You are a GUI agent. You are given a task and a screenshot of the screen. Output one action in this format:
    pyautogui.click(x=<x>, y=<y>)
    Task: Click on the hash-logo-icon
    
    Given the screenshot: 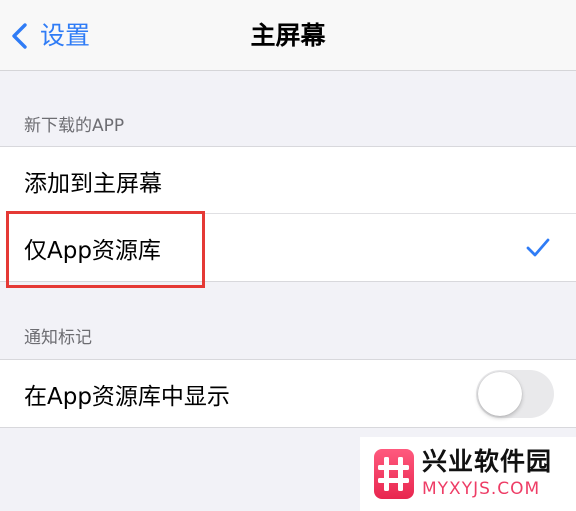 What is the action you would take?
    pyautogui.click(x=393, y=474)
    